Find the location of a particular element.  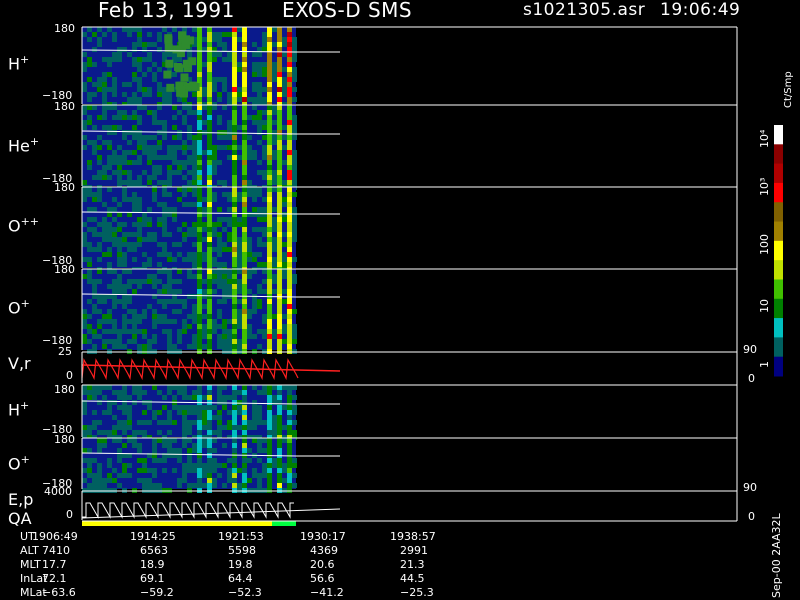

energy-trace is located at coordinates (211, 513).